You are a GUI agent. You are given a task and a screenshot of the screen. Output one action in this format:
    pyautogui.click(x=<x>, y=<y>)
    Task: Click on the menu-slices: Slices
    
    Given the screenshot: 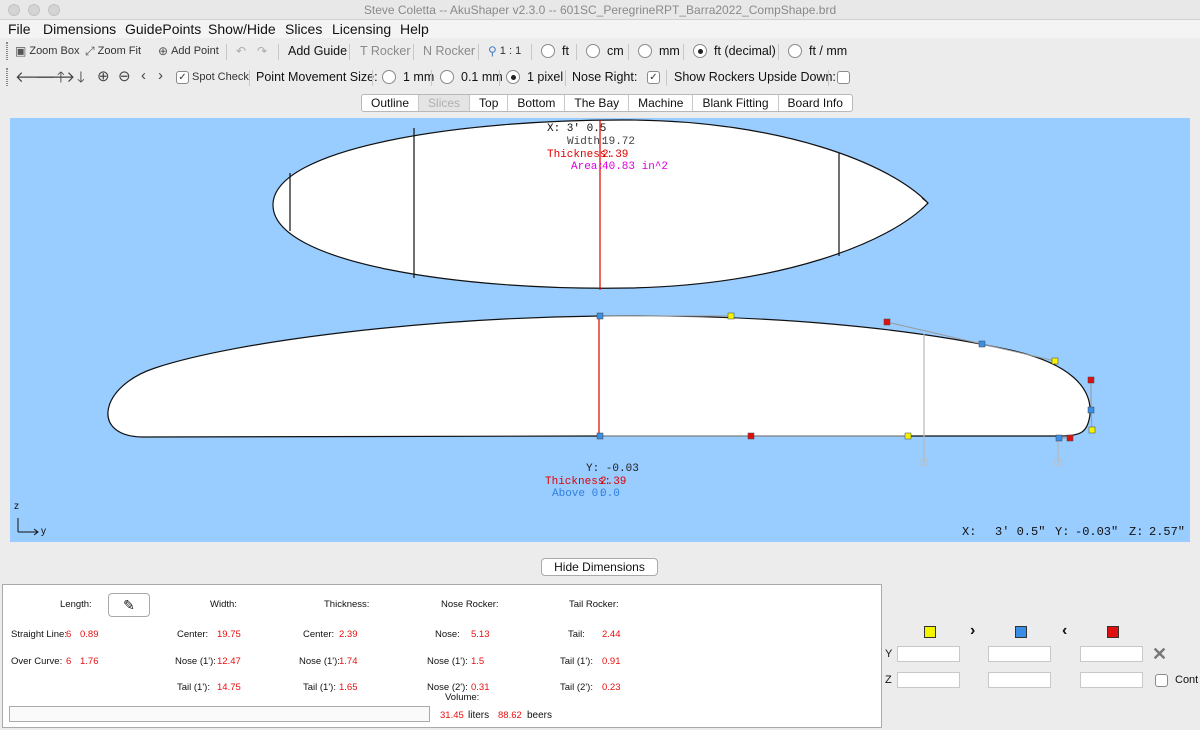 What is the action you would take?
    pyautogui.click(x=303, y=29)
    